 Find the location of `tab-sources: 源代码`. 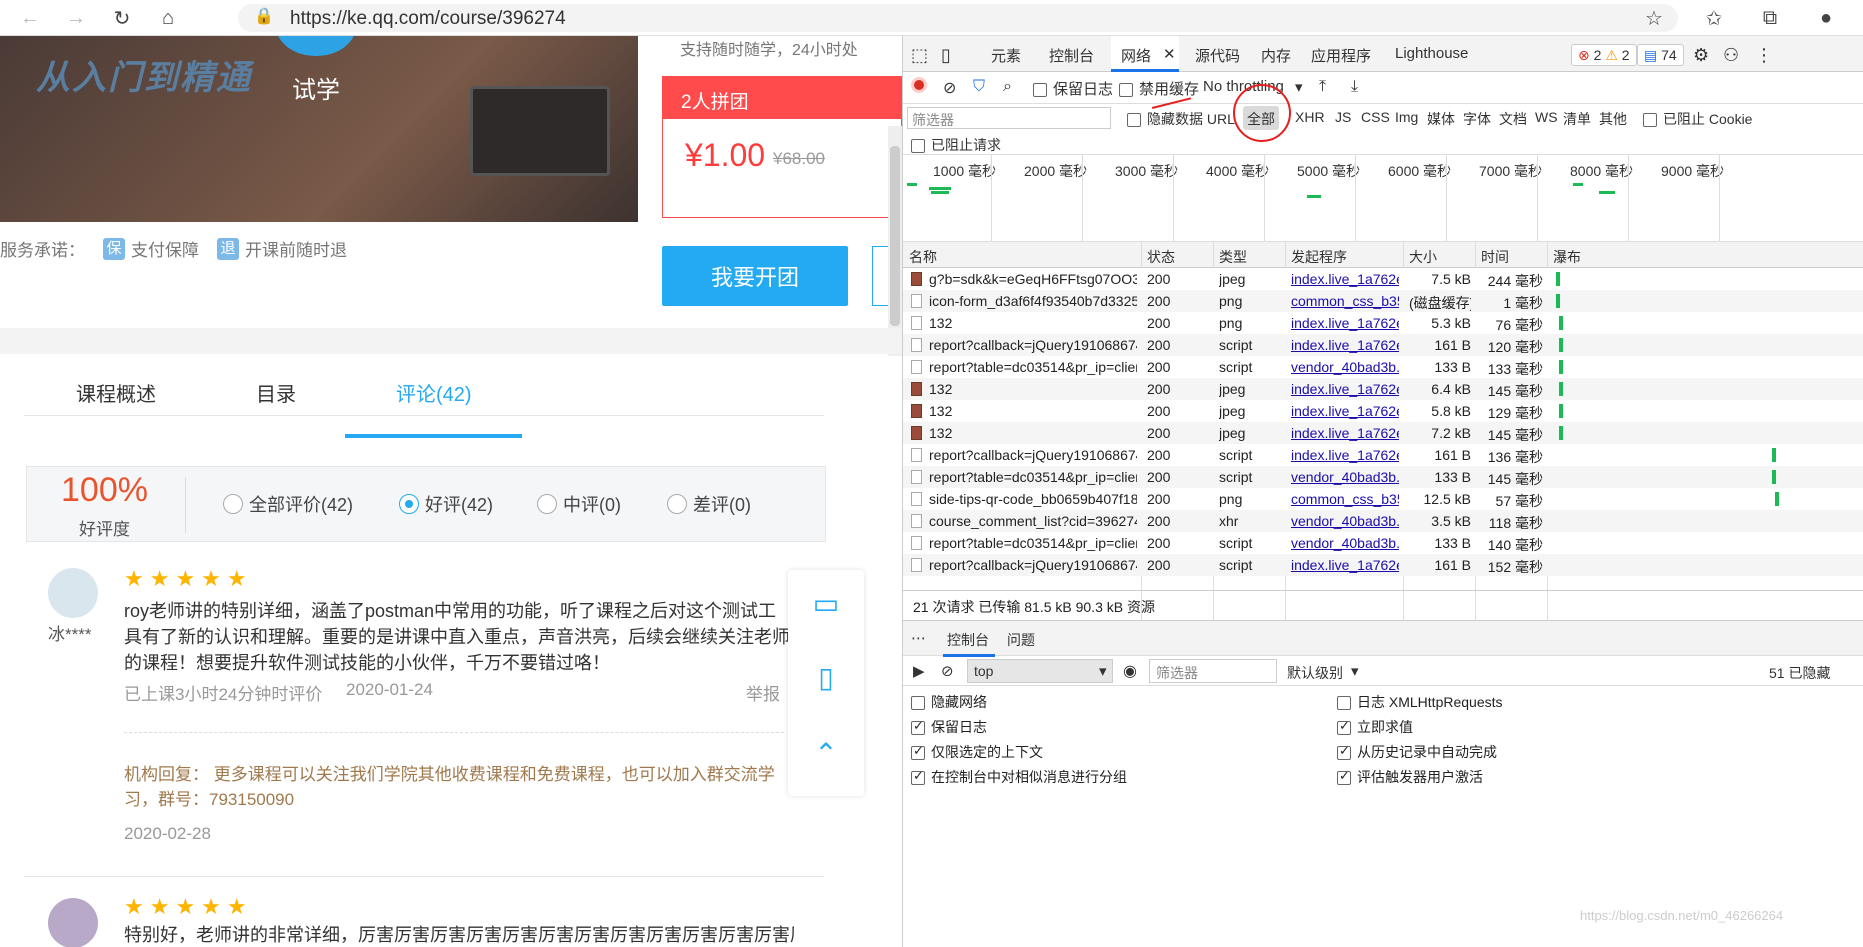

tab-sources: 源代码 is located at coordinates (1217, 55).